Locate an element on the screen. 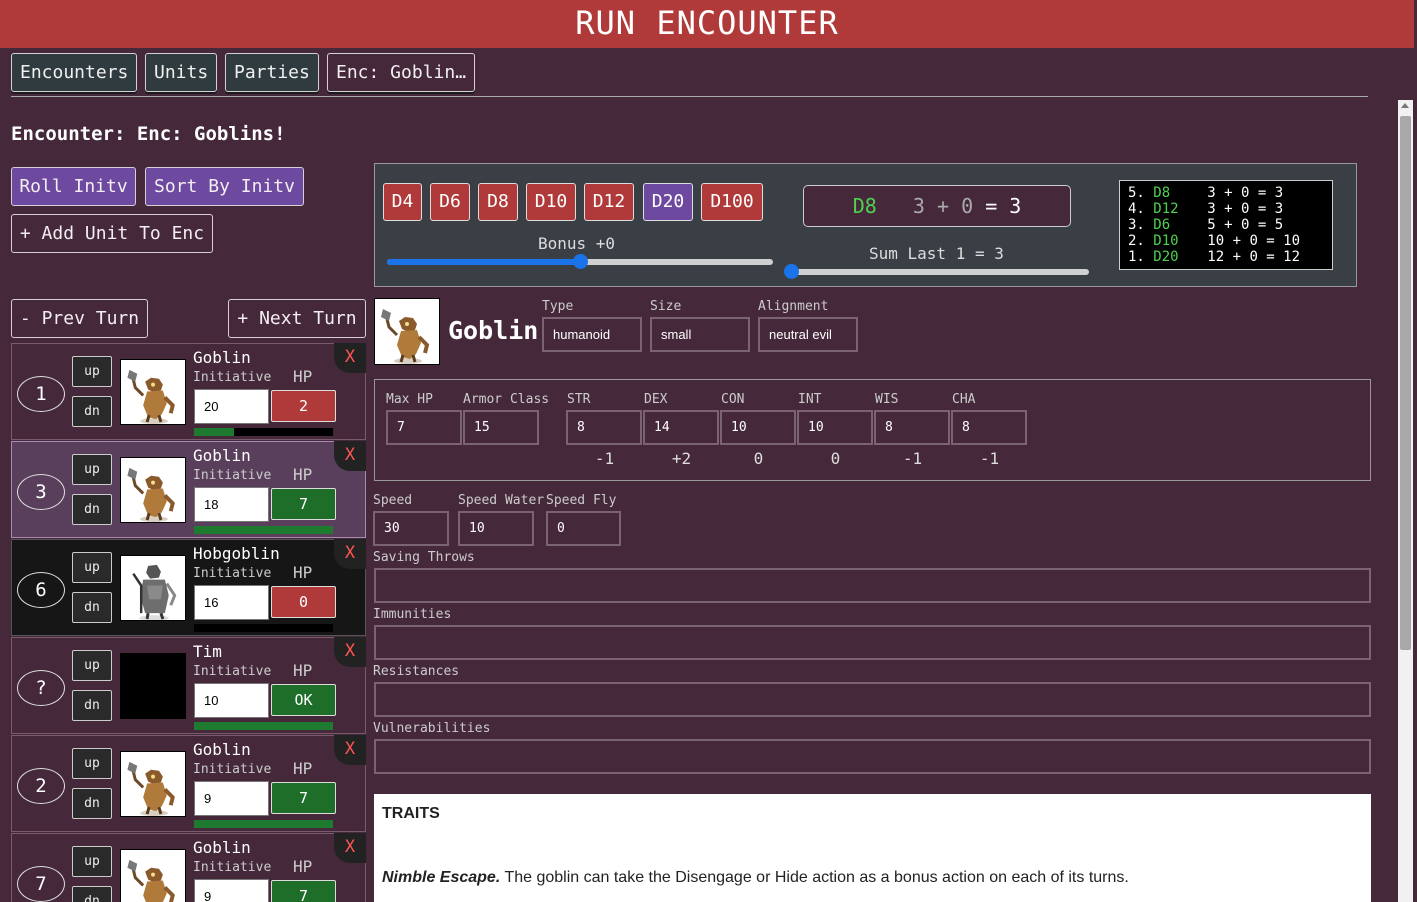 This screenshot has height=902, width=1417. scroll-up-icon is located at coordinates (1405, 105).